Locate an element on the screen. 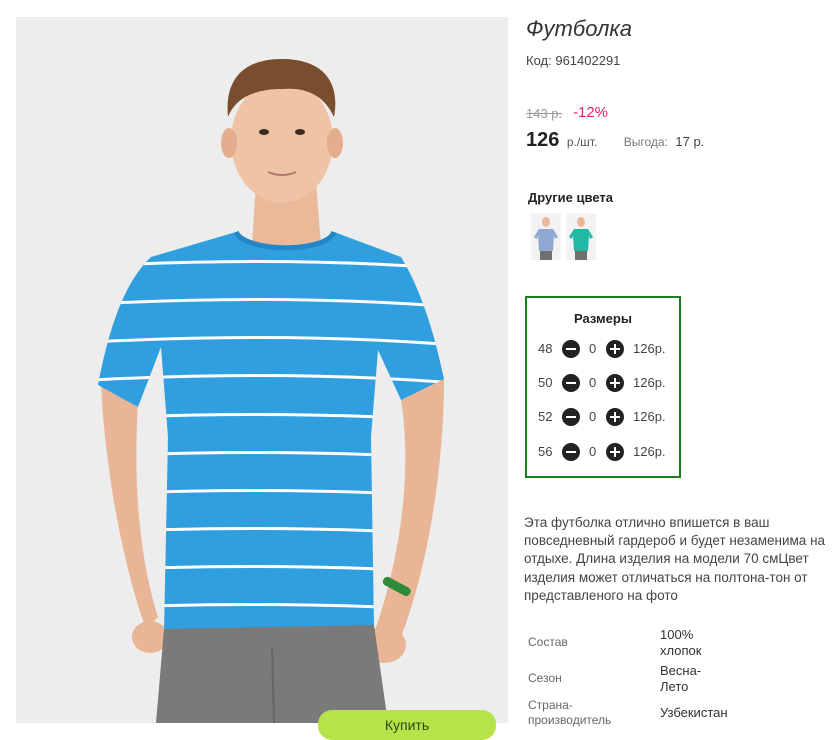  old-price: 143 р. is located at coordinates (544, 113).